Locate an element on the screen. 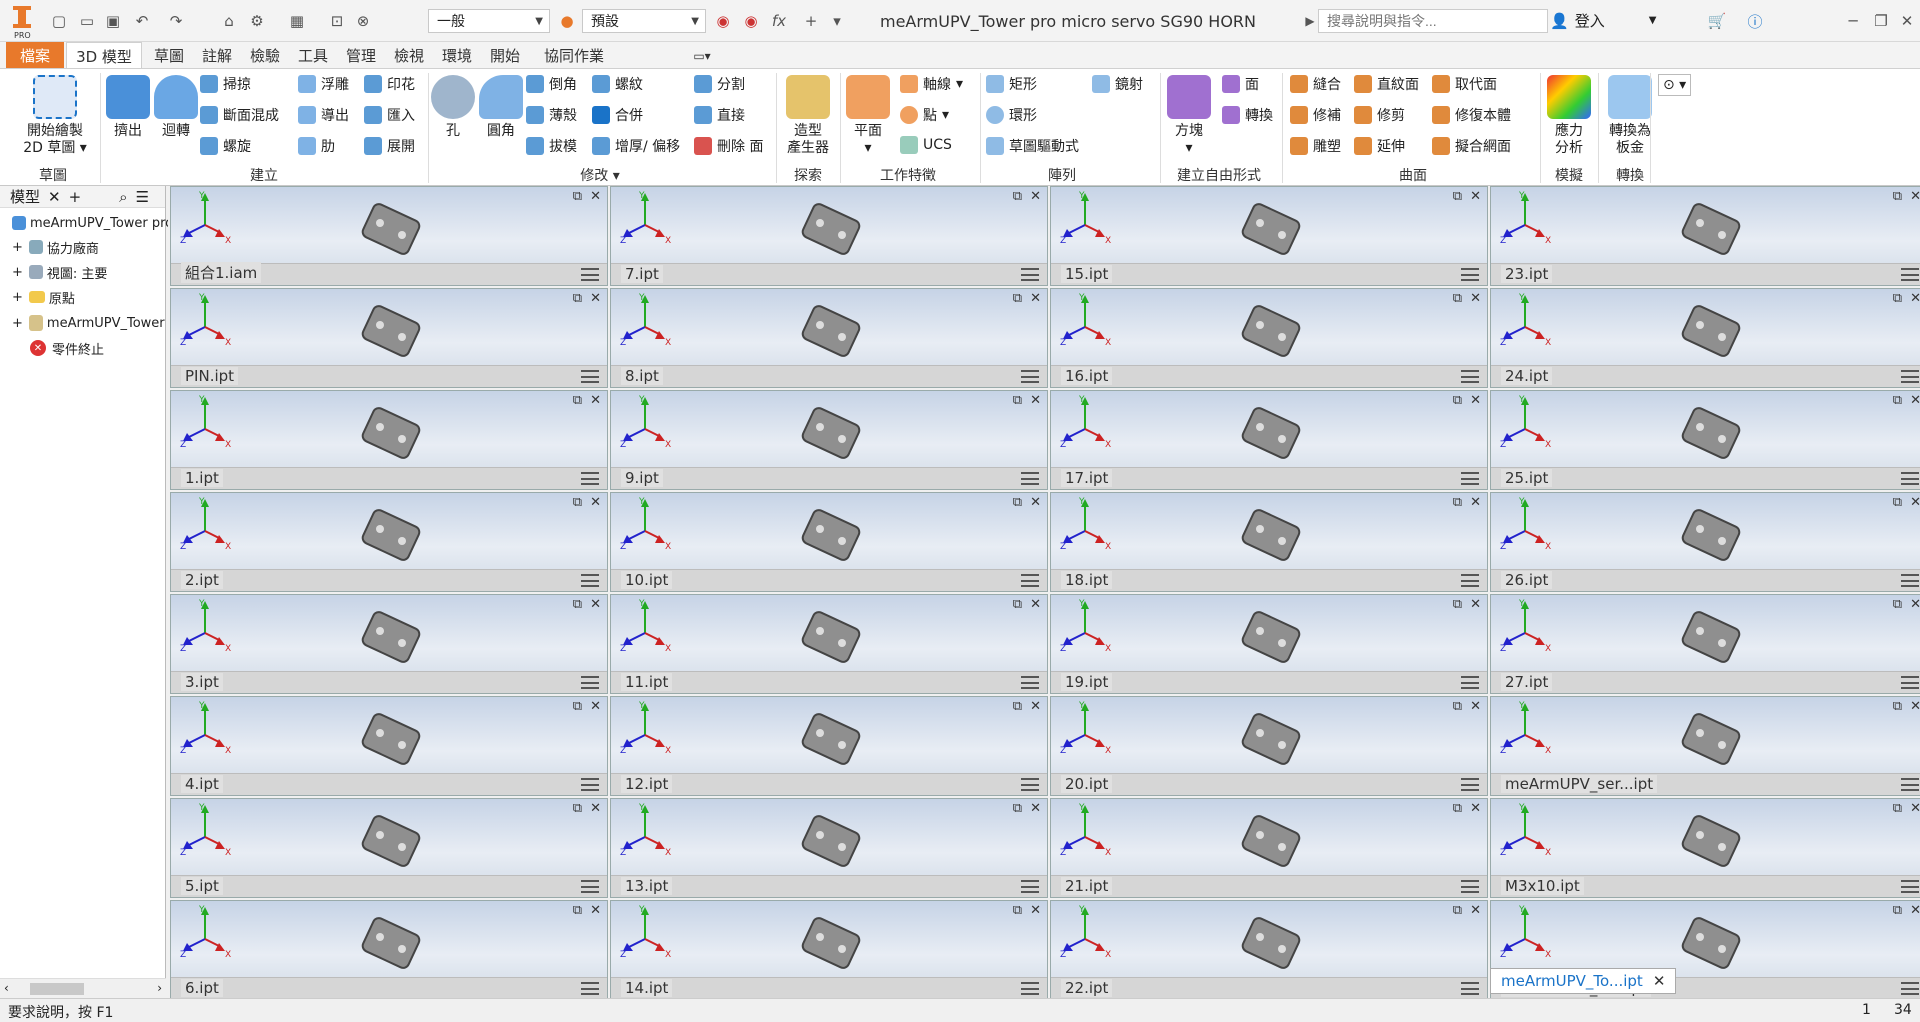 The width and height of the screenshot is (1920, 1022). tab-annotate: 註解 is located at coordinates (217, 55).